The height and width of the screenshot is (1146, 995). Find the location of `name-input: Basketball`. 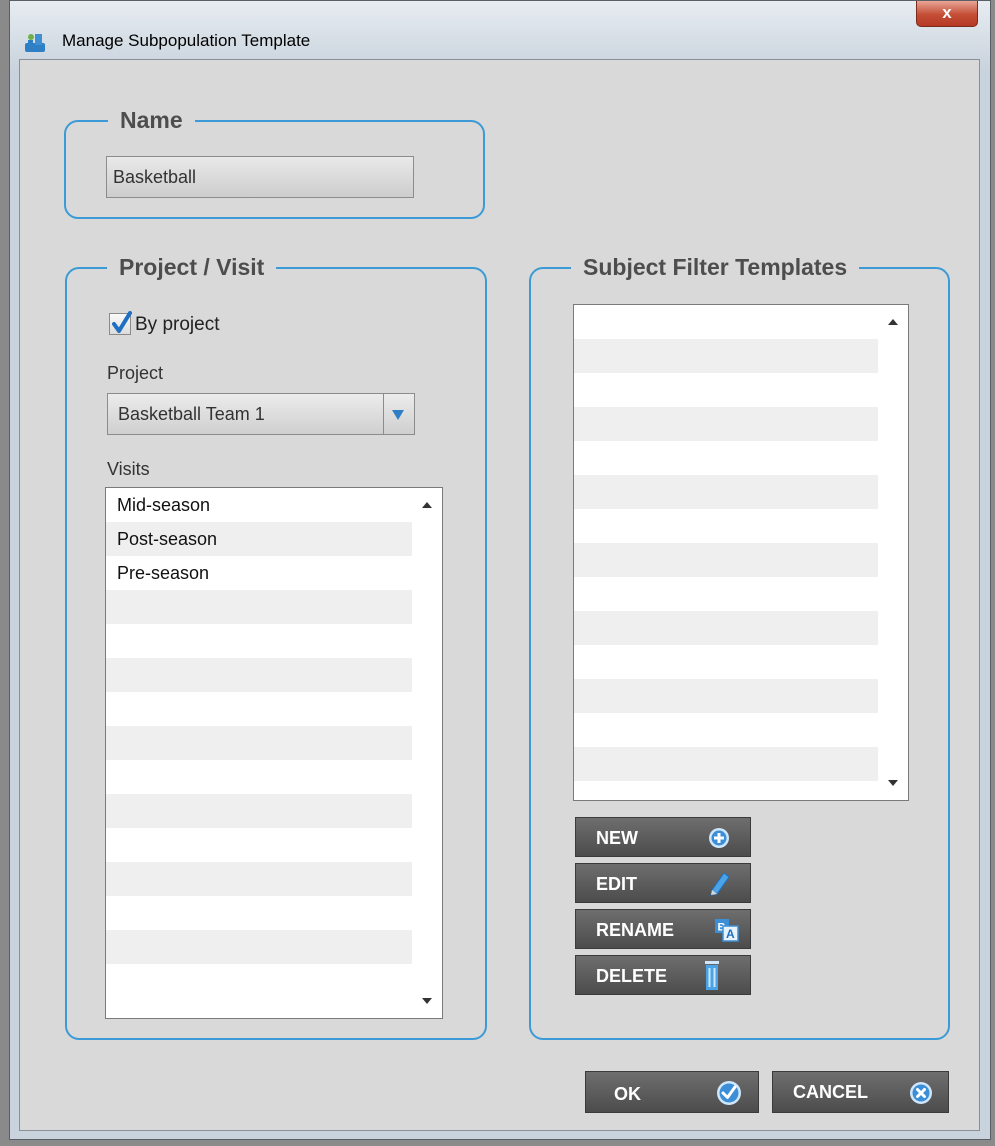

name-input: Basketball is located at coordinates (260, 177).